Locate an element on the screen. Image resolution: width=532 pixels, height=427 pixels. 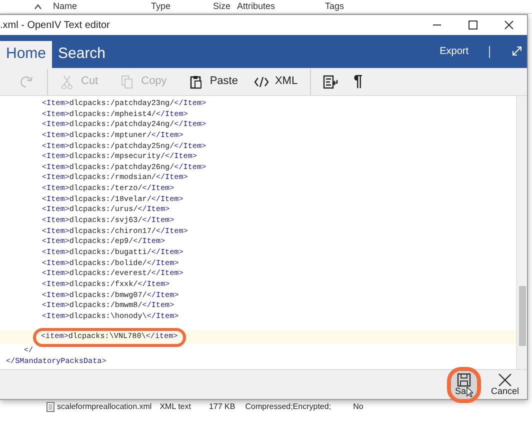
wrap-icon is located at coordinates (330, 81).